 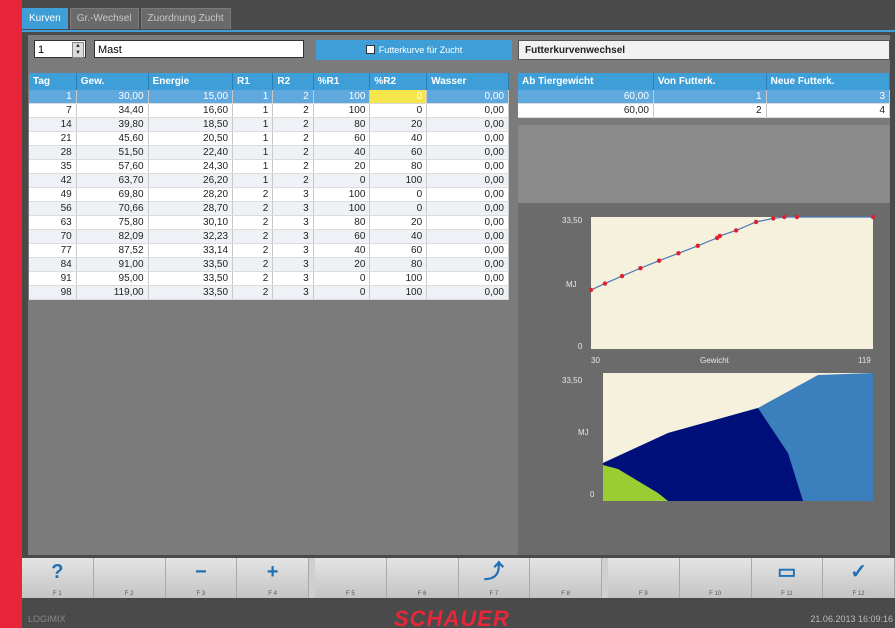 I want to click on function-key-4: + F 4, so click(x=273, y=578).